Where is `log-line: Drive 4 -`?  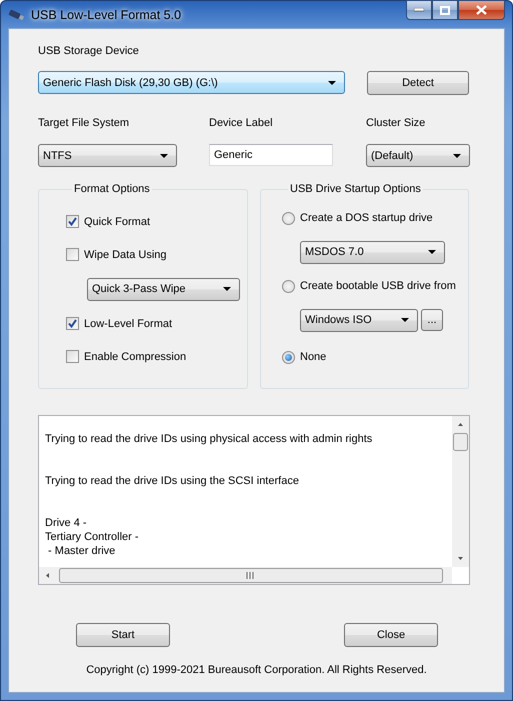
log-line: Drive 4 - is located at coordinates (66, 523).